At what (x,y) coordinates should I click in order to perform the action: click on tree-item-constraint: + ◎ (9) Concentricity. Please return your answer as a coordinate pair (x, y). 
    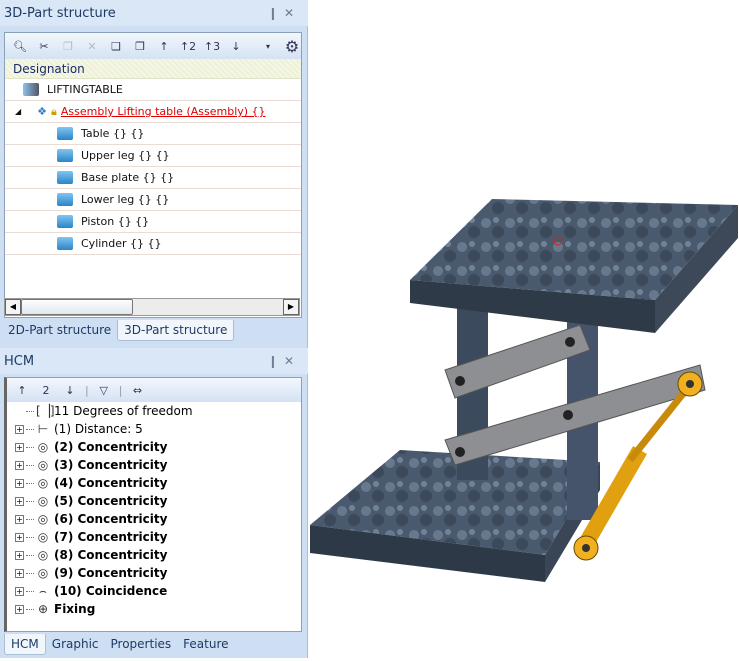
    Looking at the image, I should click on (154, 573).